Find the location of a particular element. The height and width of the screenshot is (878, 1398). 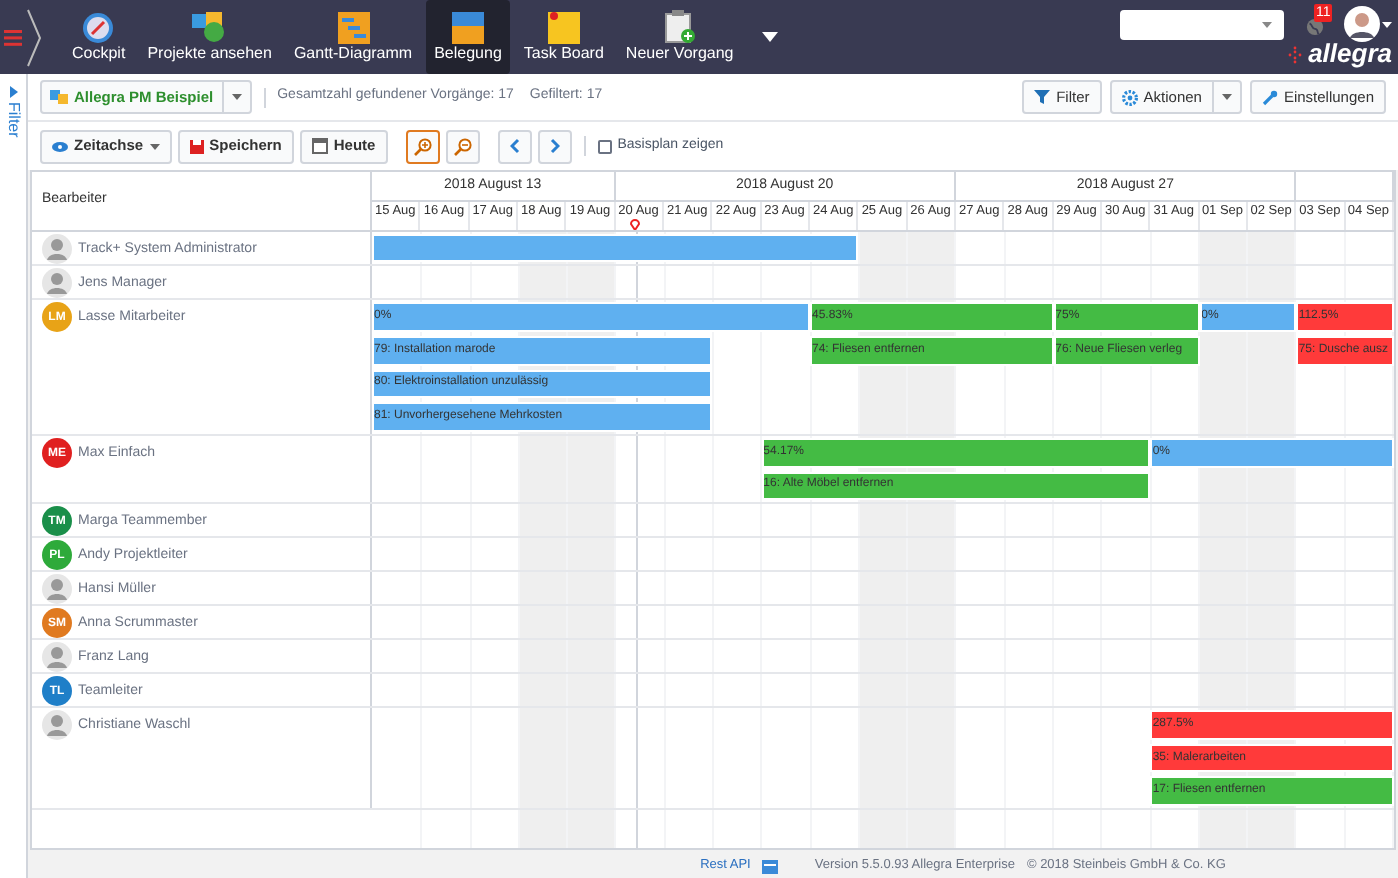

nav-item: Task Board is located at coordinates (563, 37).